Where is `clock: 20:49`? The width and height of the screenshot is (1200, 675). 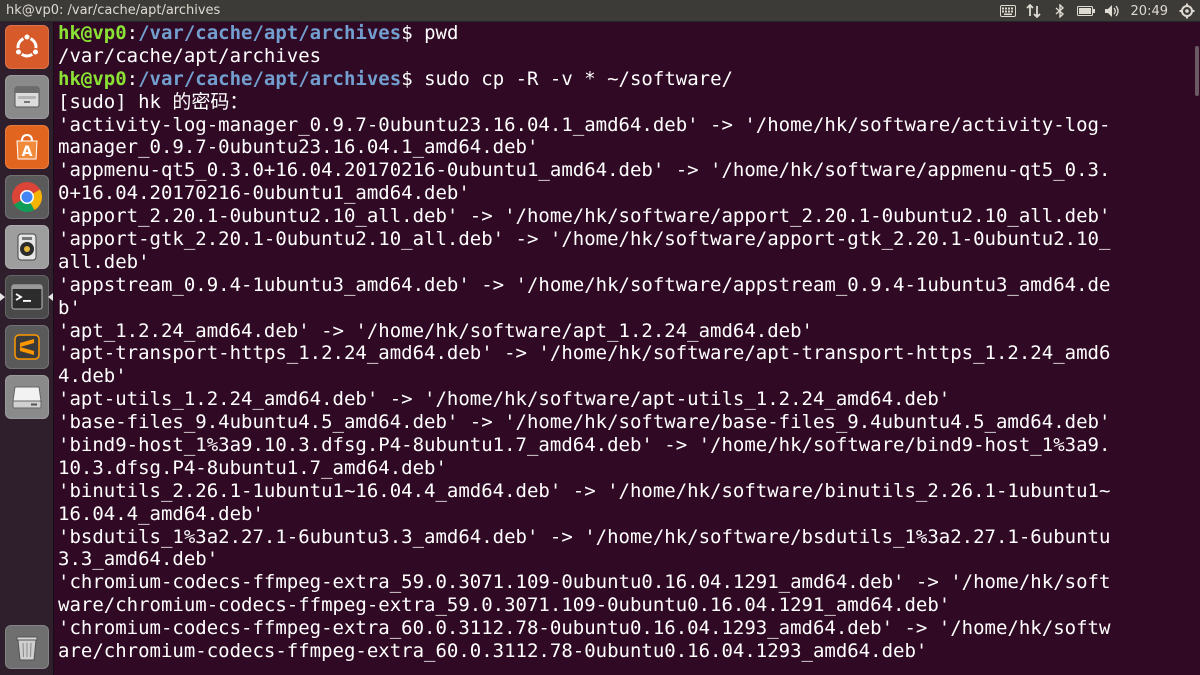
clock: 20:49 is located at coordinates (1149, 11).